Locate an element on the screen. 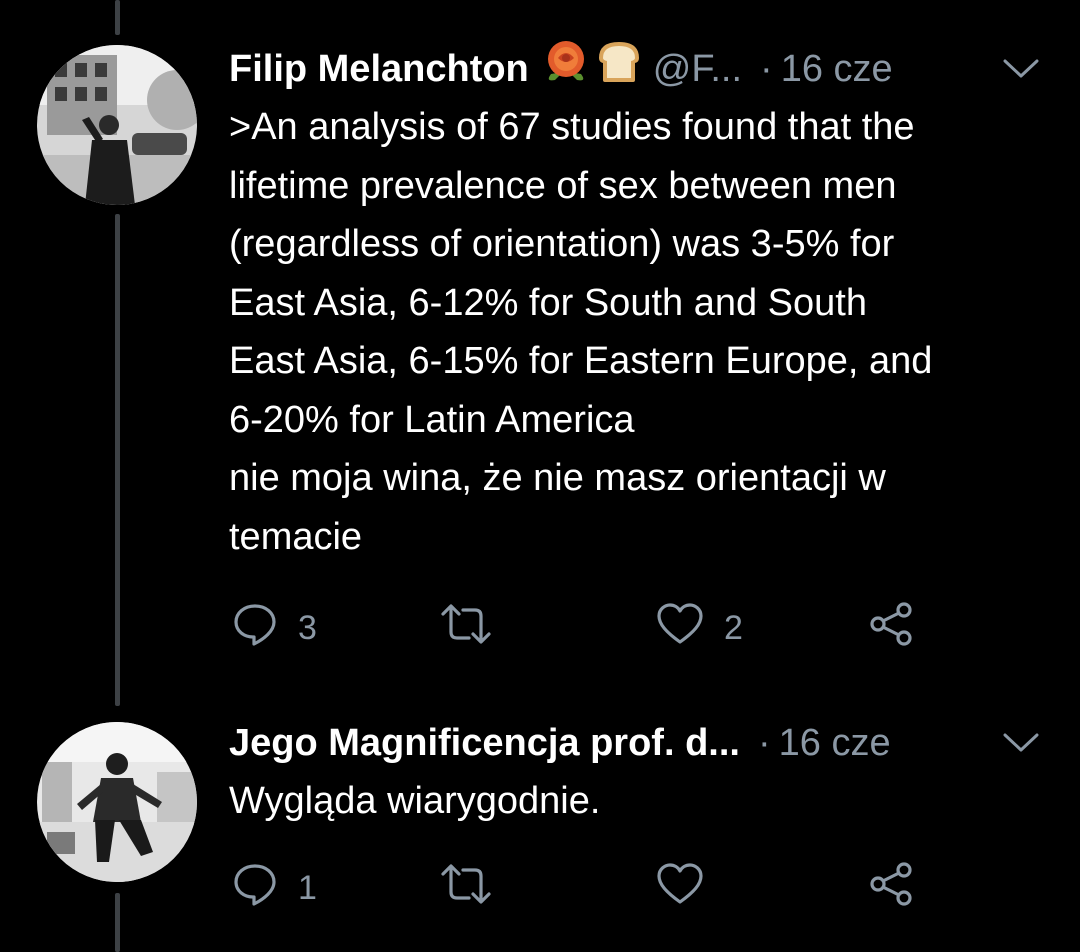  tweet-text-line: East Asia, 6-12% for South and South is located at coordinates (548, 302).